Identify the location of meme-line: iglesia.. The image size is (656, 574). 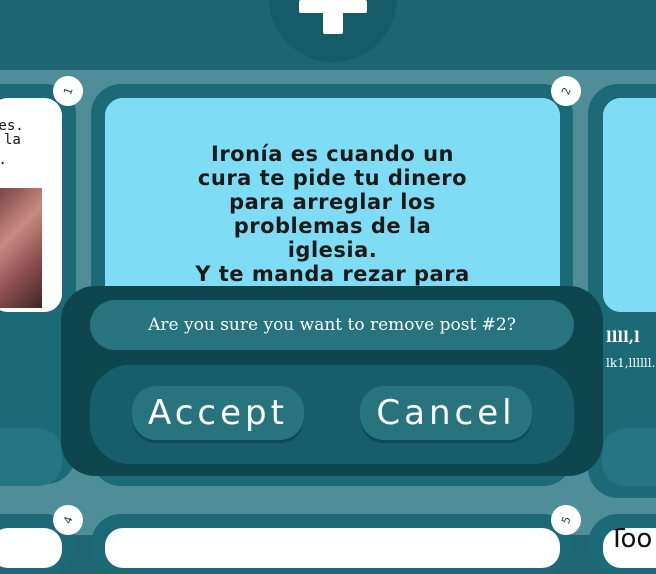
(332, 250).